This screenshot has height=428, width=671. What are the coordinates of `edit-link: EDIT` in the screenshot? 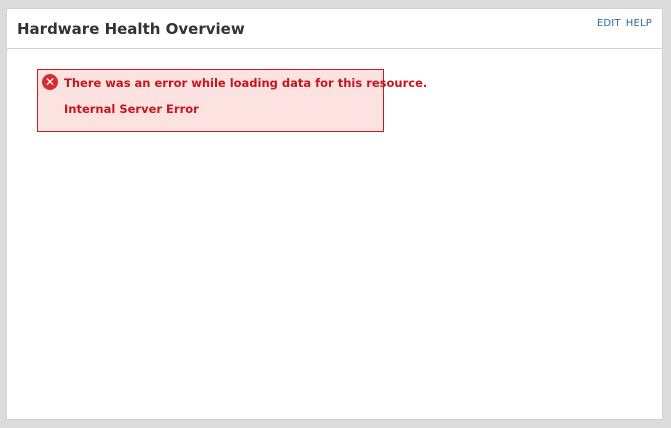 It's located at (609, 23).